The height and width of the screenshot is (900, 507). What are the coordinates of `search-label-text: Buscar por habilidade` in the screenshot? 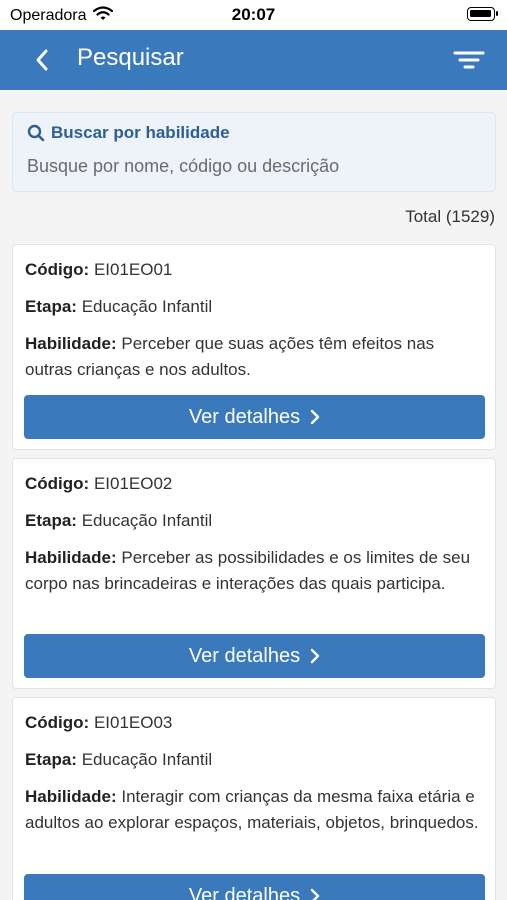 It's located at (140, 132).